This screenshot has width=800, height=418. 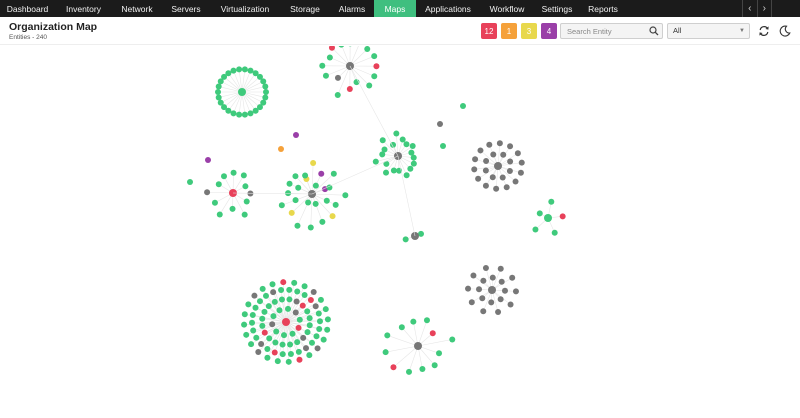 I want to click on nav-item-reports: Reports, so click(x=603, y=8).